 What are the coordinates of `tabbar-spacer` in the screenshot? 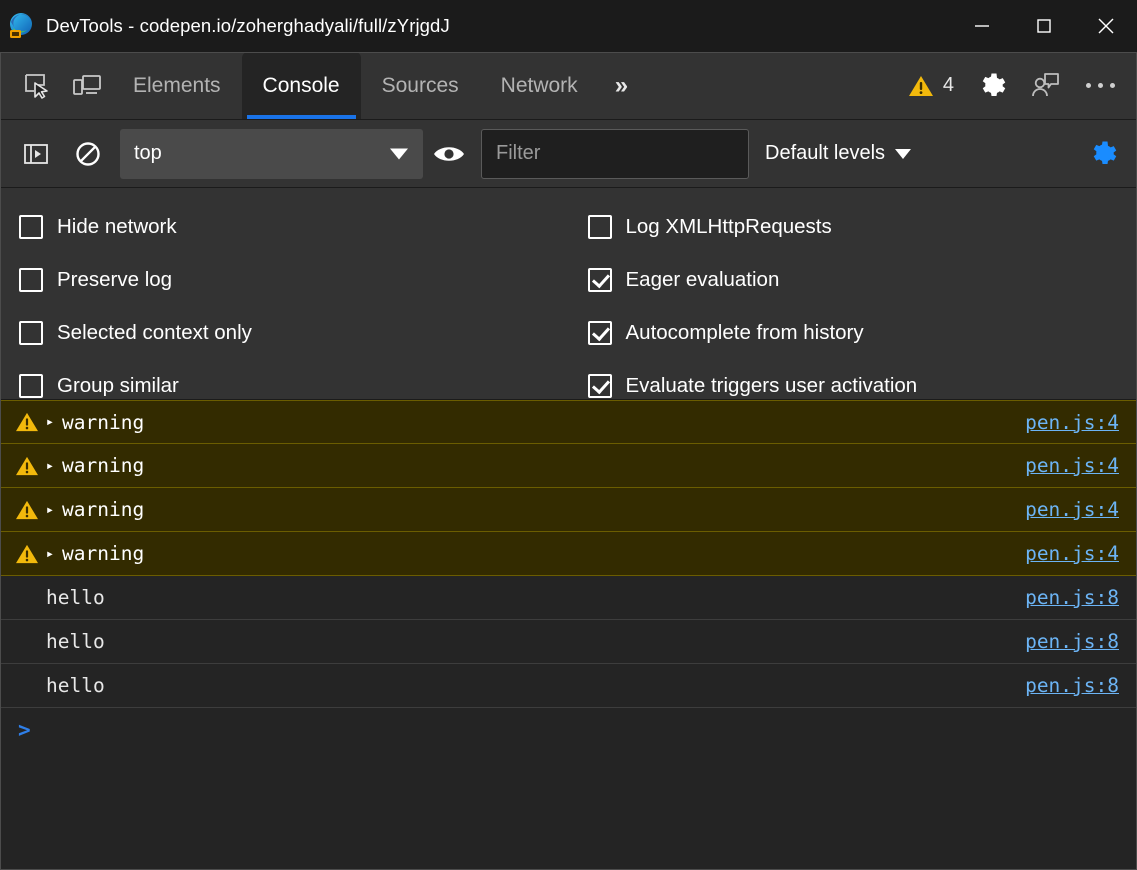 It's located at (774, 85).